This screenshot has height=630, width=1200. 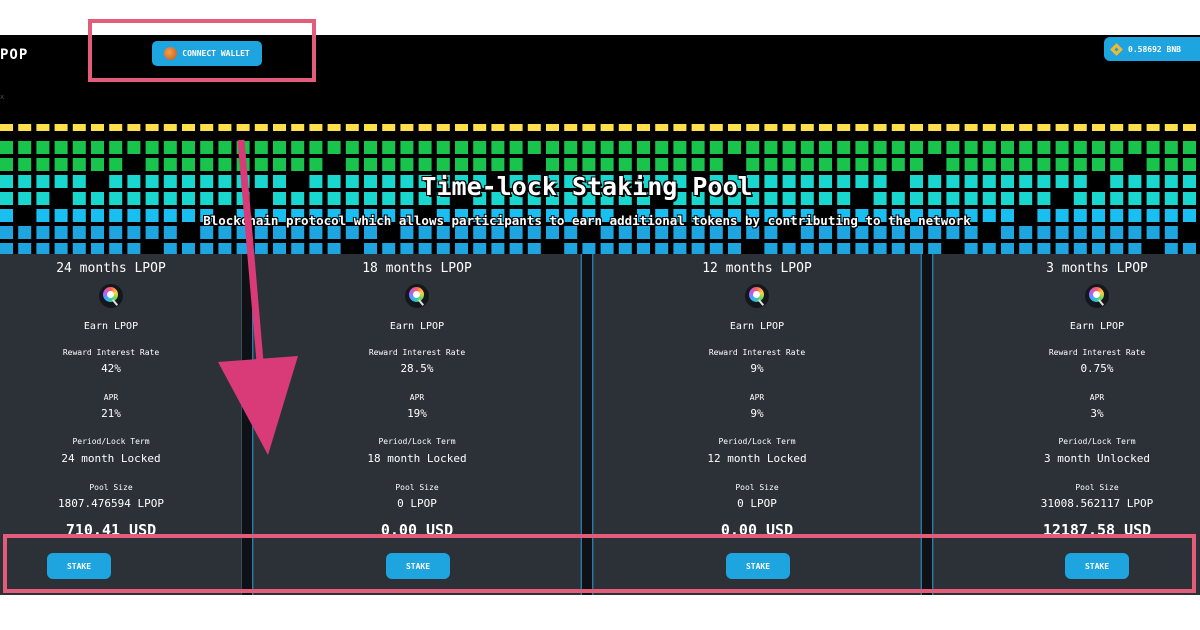 What do you see at coordinates (258, 297) in the screenshot?
I see `pointer-arrow` at bounding box center [258, 297].